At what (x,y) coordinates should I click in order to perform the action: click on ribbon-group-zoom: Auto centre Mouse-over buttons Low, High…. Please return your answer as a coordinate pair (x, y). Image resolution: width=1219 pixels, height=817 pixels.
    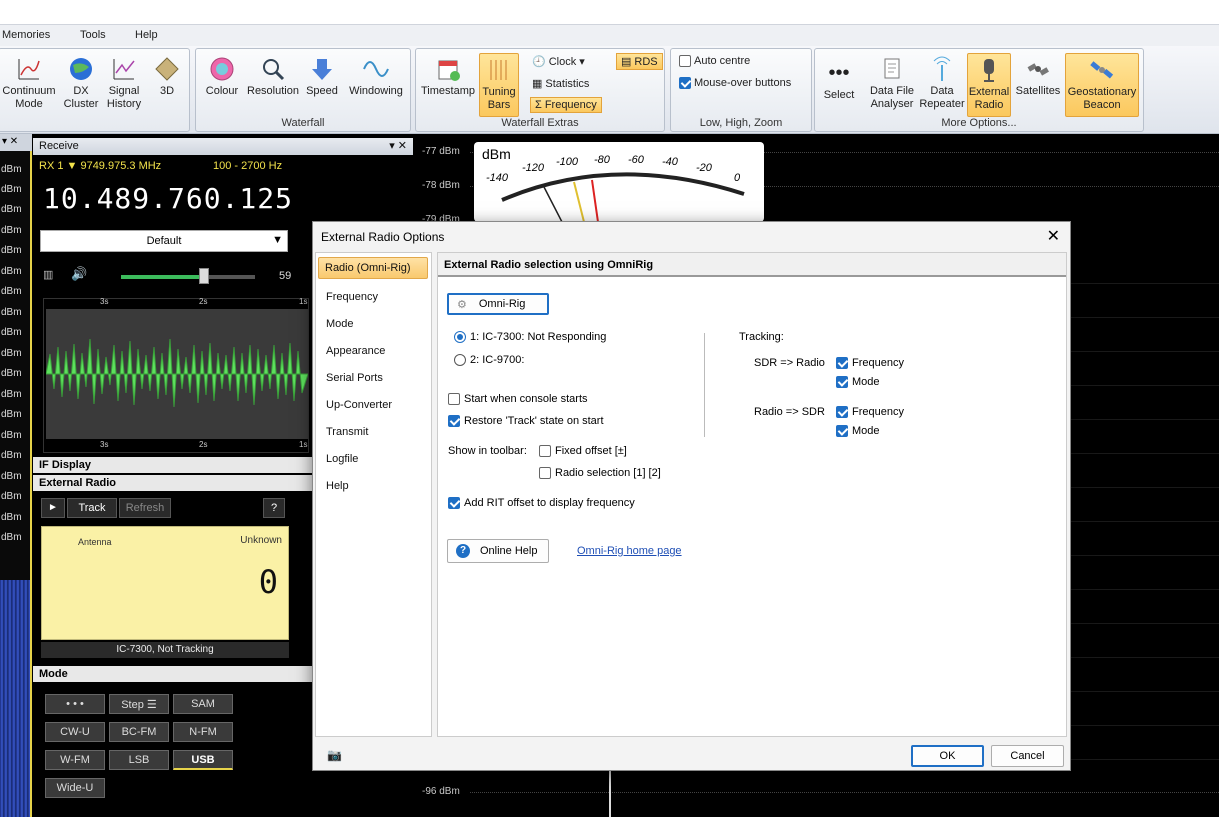
    Looking at the image, I should click on (741, 90).